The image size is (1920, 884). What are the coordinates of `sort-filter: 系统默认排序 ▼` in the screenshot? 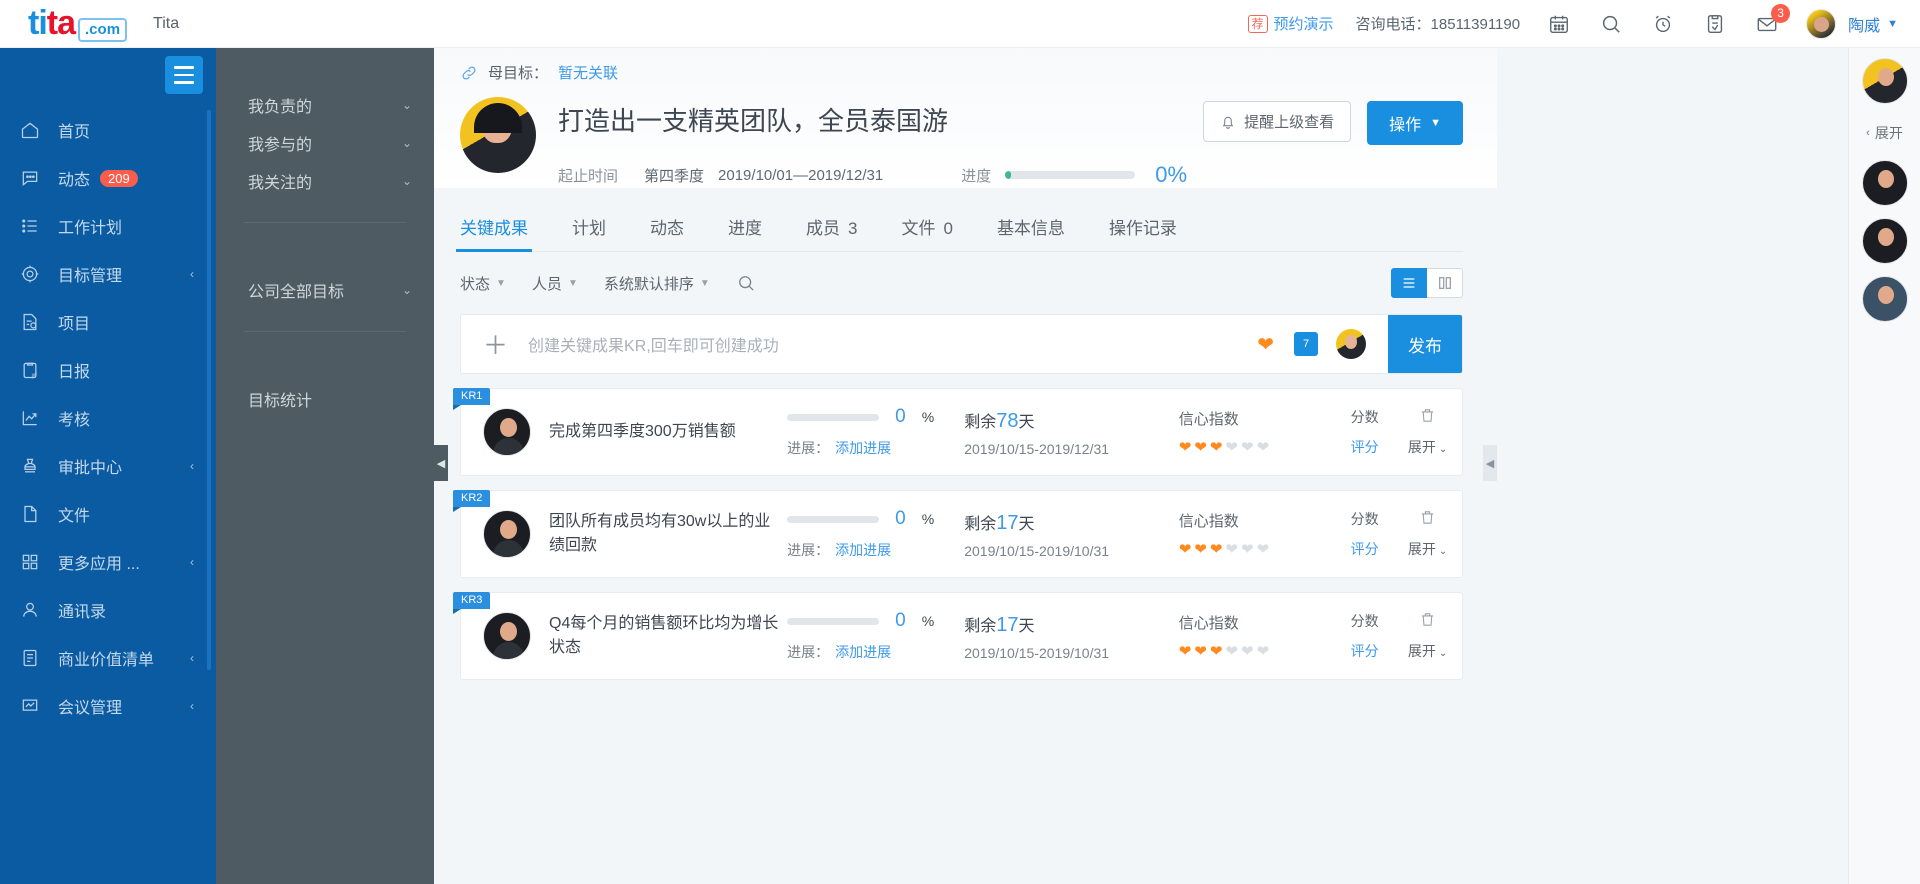 It's located at (657, 283).